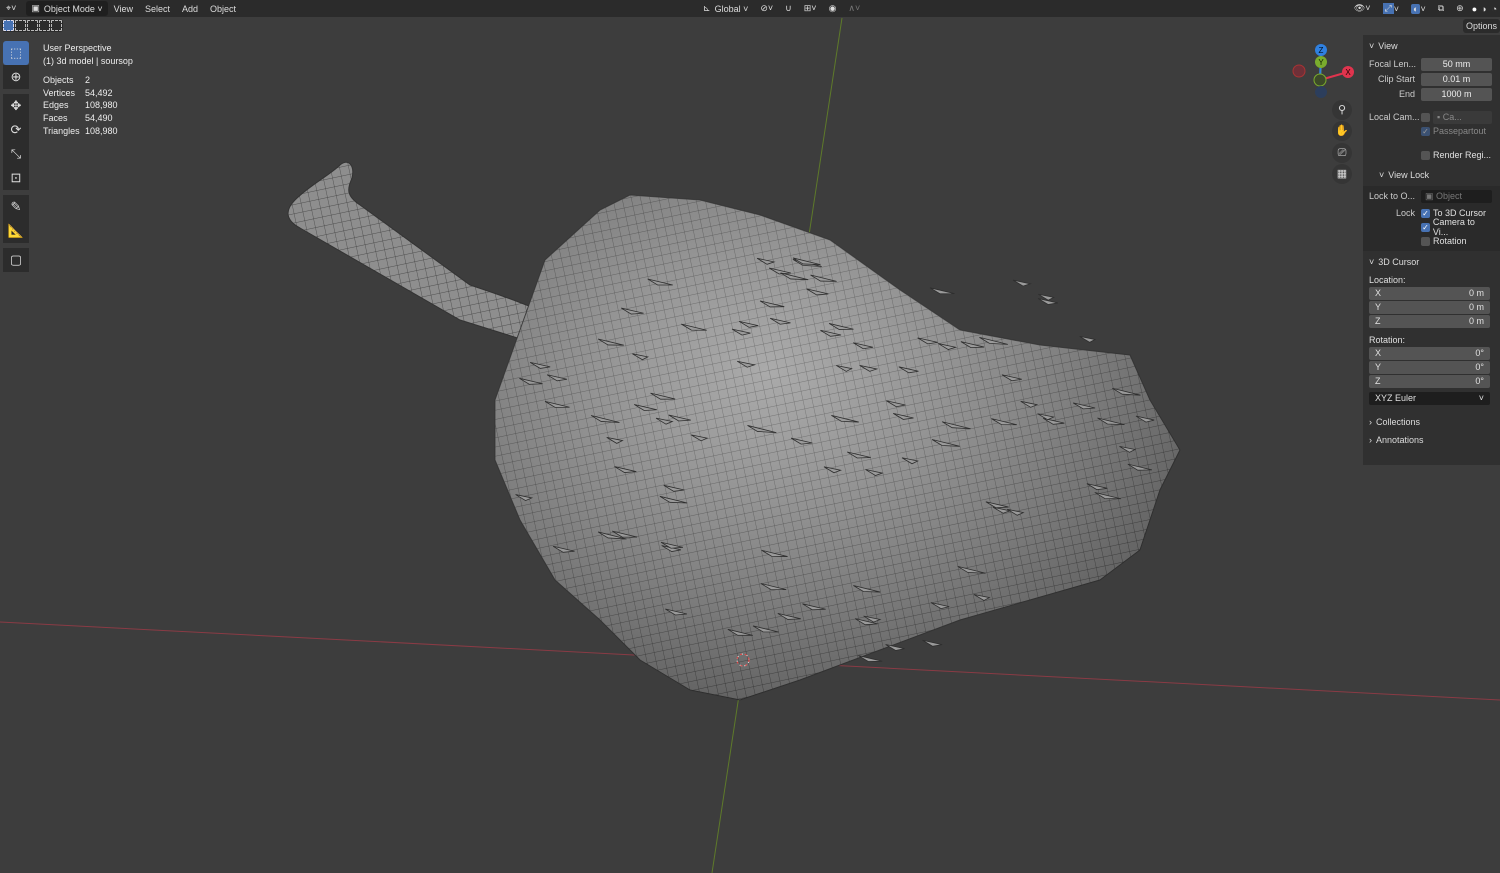  What do you see at coordinates (1396, 398) in the screenshot?
I see `rotation-mode-value: XYZ Euler` at bounding box center [1396, 398].